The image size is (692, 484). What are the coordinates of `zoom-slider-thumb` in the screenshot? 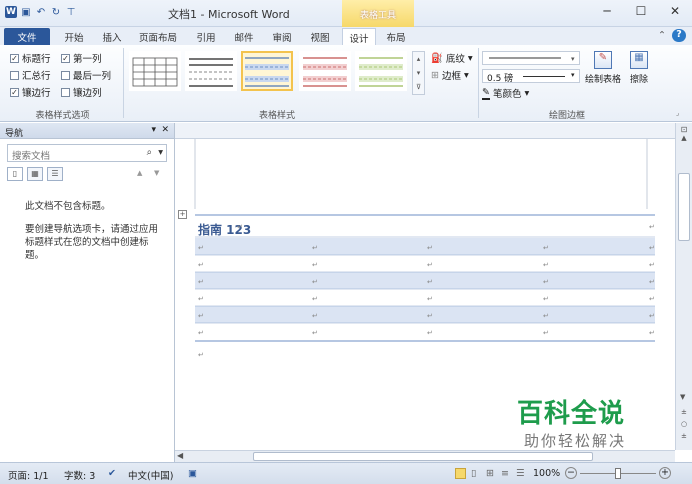 It's located at (618, 473).